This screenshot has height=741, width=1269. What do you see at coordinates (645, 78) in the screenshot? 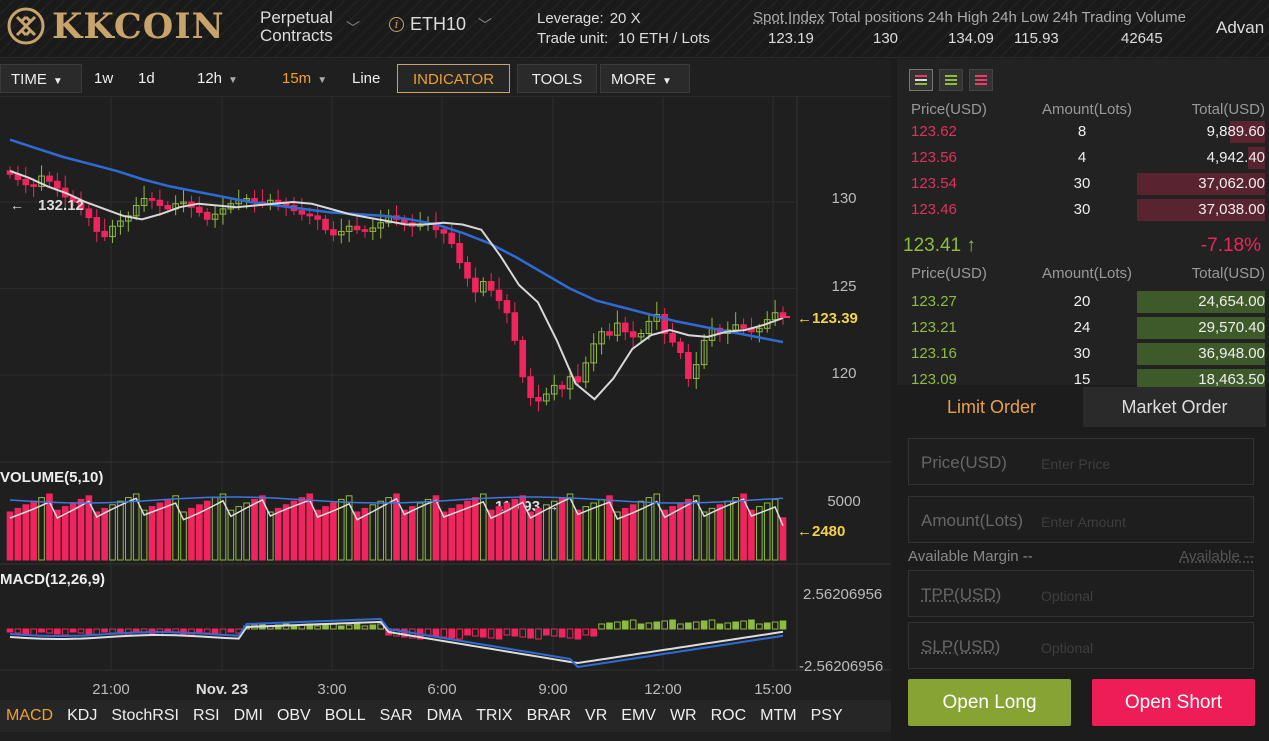
I see `more-dropdown: MORE ▼` at bounding box center [645, 78].